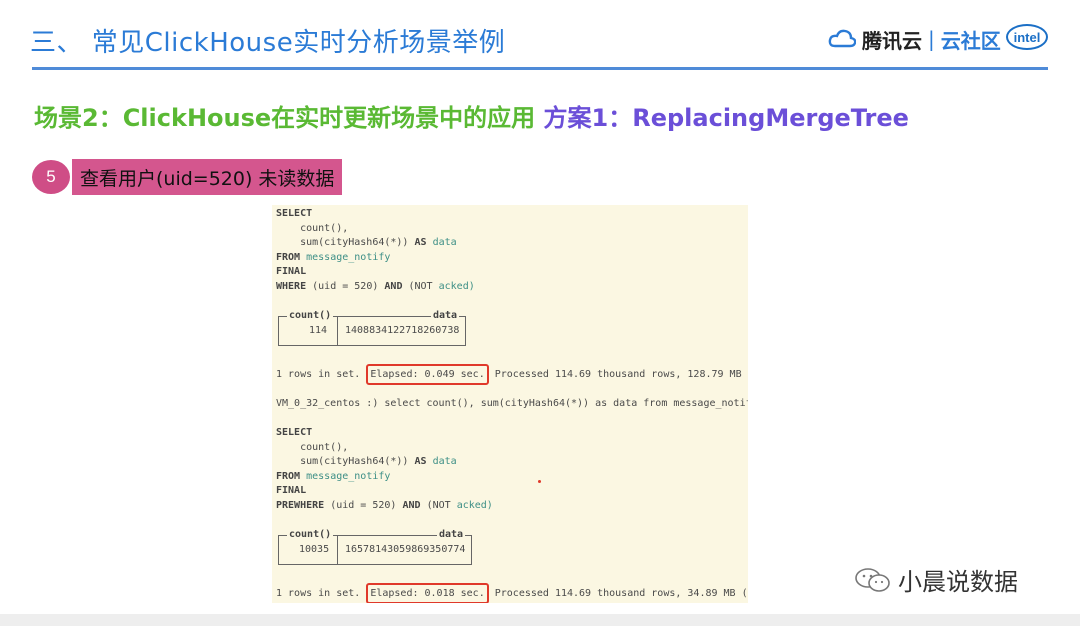 This screenshot has width=1080, height=626. Describe the element at coordinates (207, 177) in the screenshot. I see `step-label: 查看用户(uid=520) 未读数据` at that location.